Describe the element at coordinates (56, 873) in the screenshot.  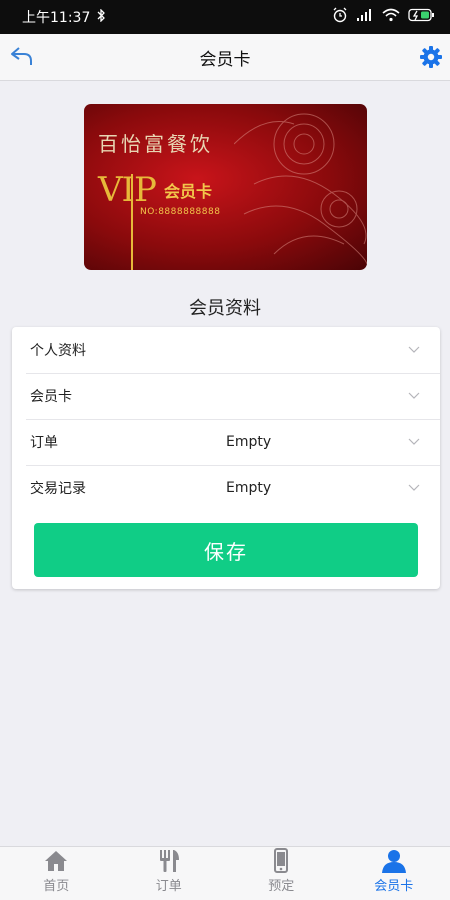
I see `tab-home: 首页` at that location.